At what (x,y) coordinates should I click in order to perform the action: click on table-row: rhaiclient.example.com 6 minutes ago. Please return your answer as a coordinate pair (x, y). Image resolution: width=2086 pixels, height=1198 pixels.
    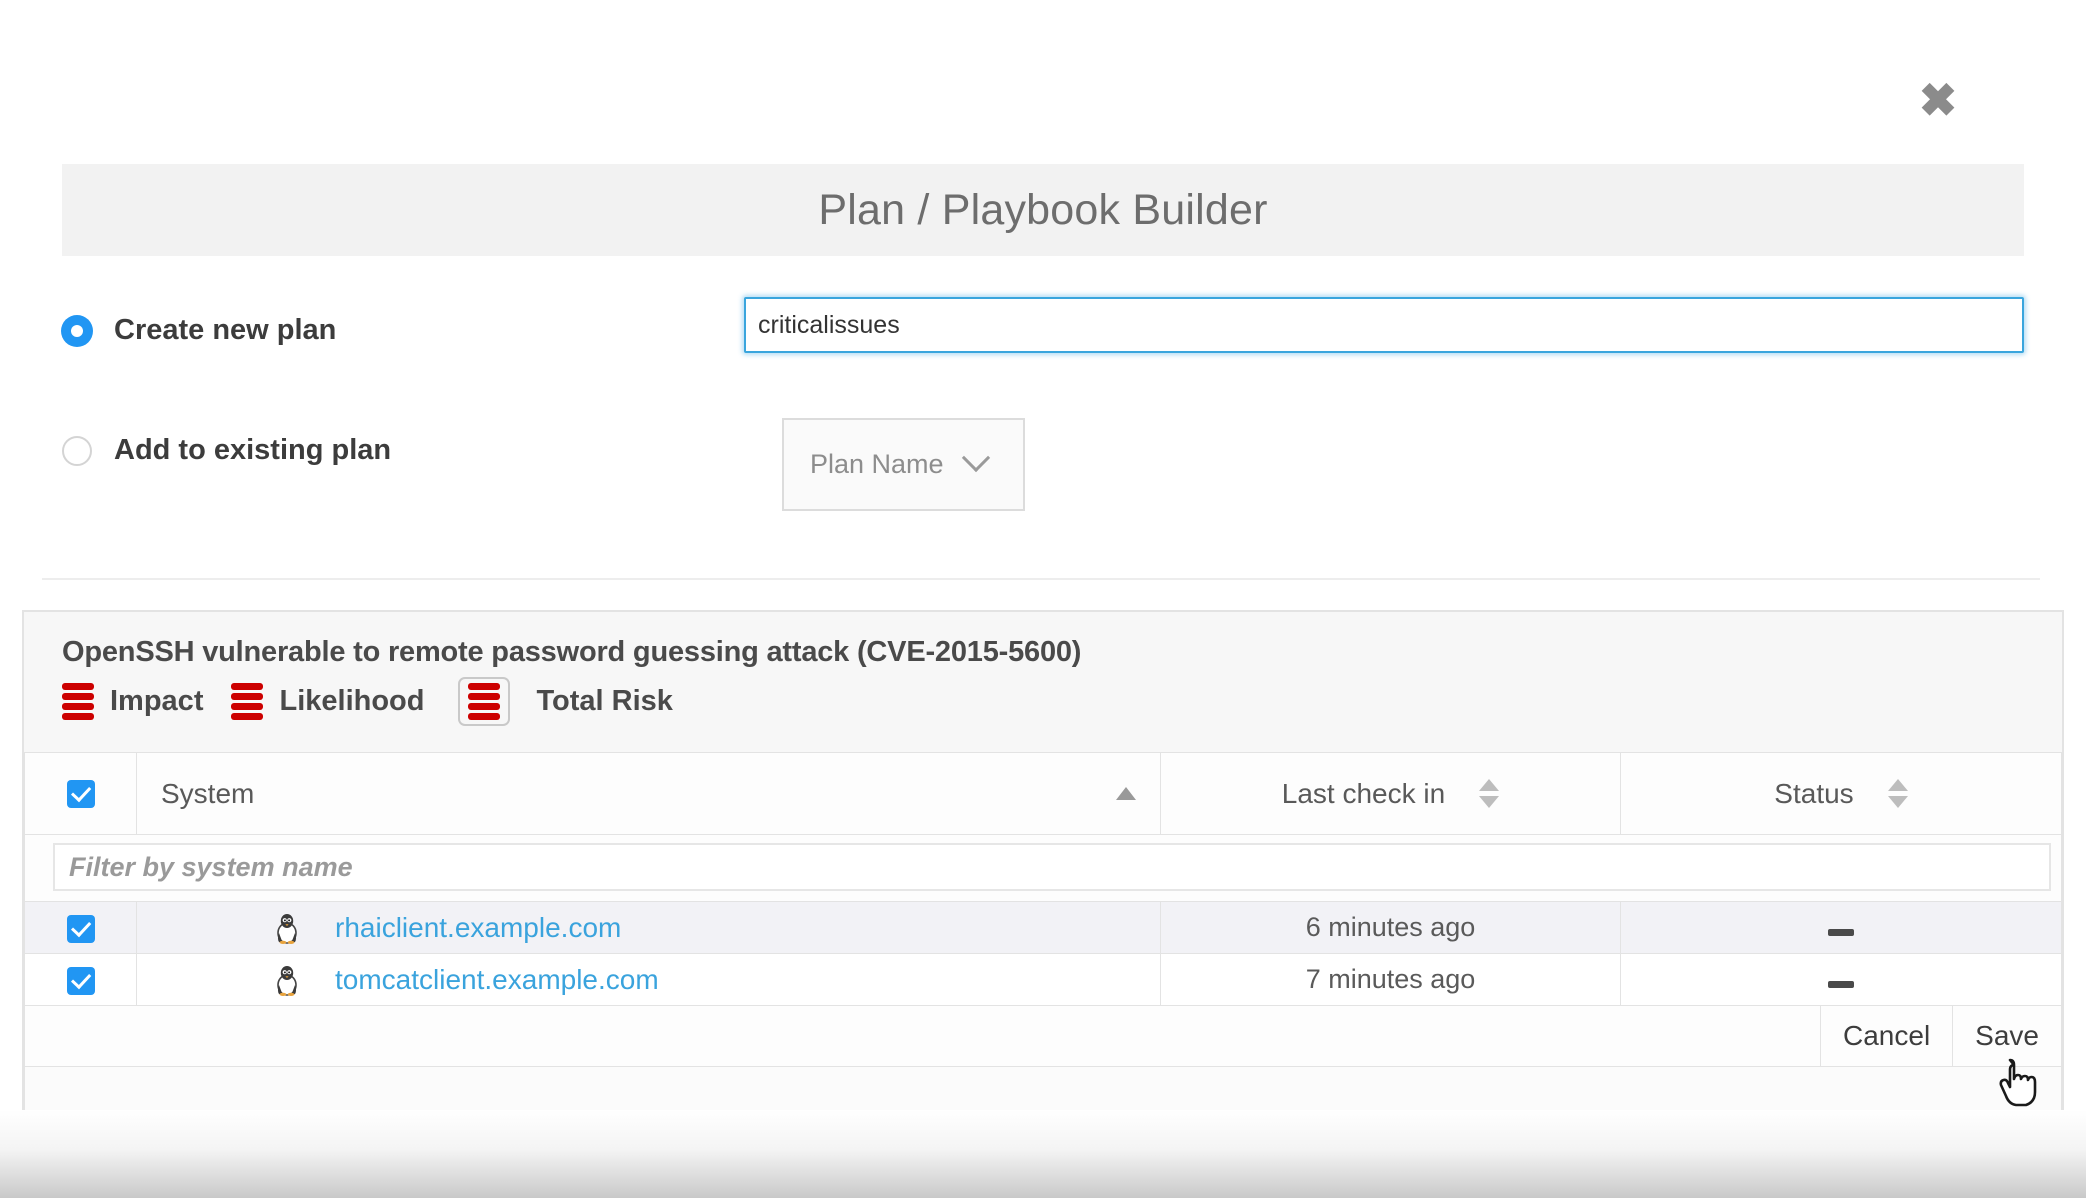
    Looking at the image, I should click on (1043, 927).